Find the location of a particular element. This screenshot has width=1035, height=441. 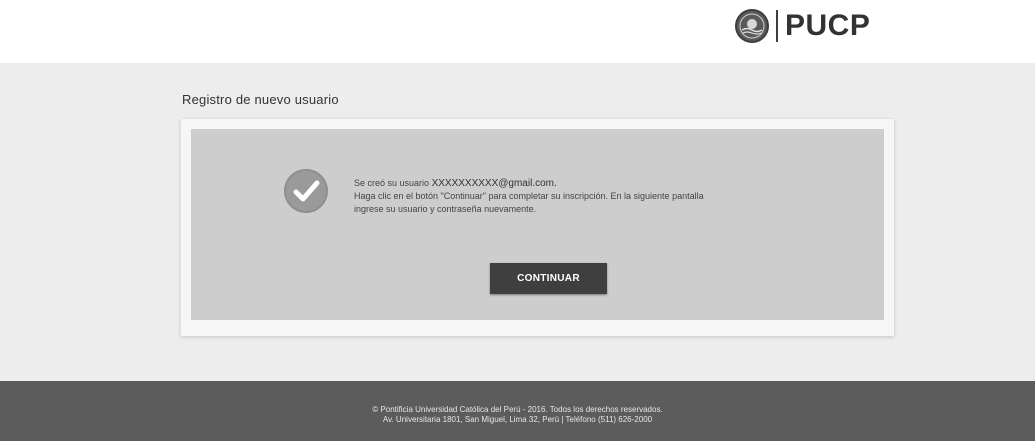

pucp-seal-icon is located at coordinates (752, 26).